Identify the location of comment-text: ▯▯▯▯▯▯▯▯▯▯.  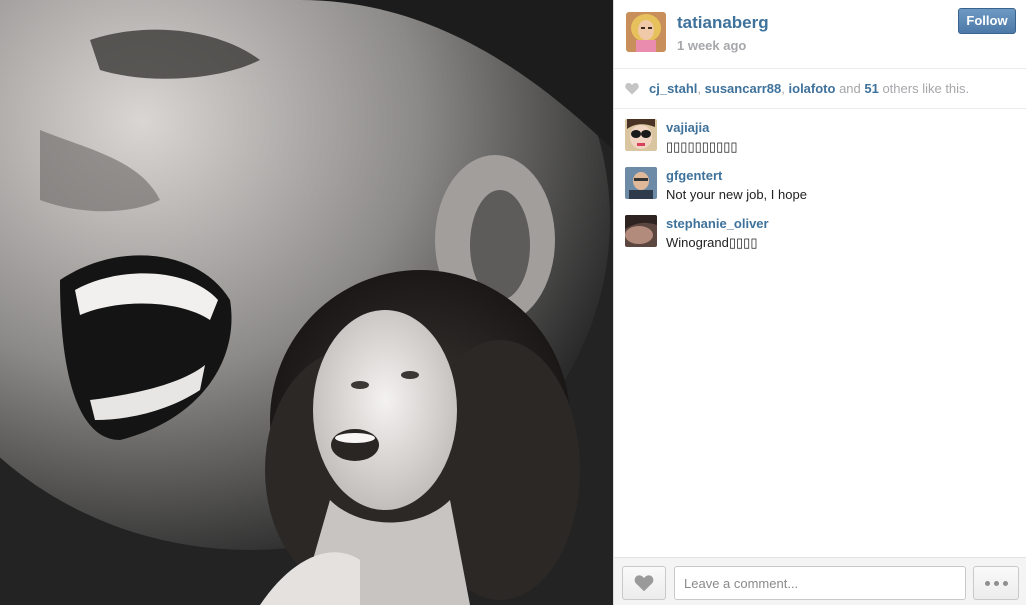
(702, 146).